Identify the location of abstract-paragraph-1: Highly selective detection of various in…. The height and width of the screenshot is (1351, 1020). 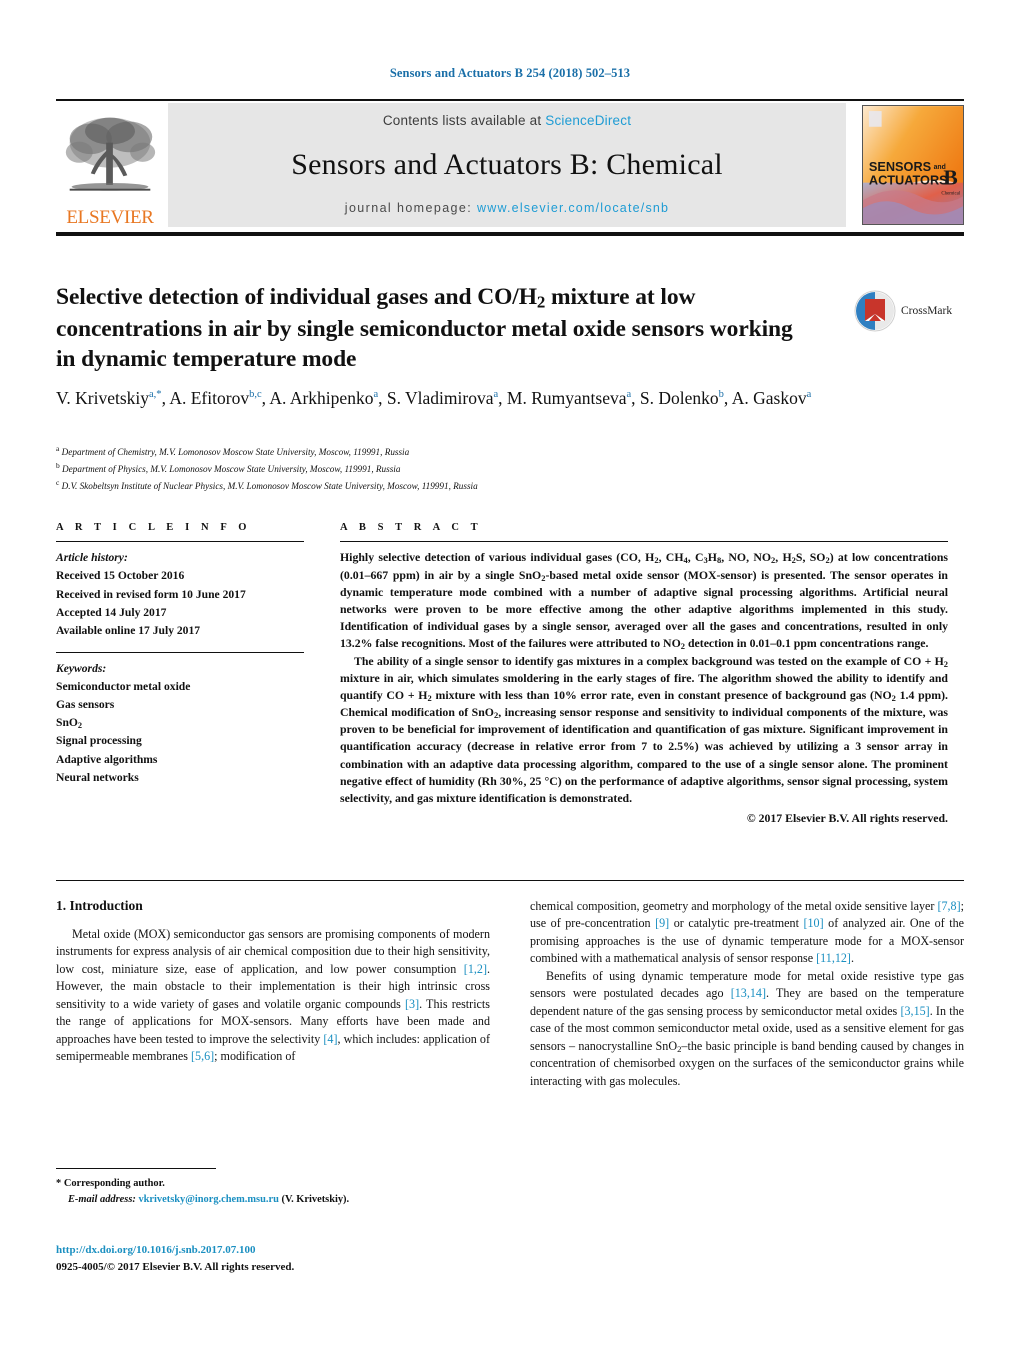
(644, 601).